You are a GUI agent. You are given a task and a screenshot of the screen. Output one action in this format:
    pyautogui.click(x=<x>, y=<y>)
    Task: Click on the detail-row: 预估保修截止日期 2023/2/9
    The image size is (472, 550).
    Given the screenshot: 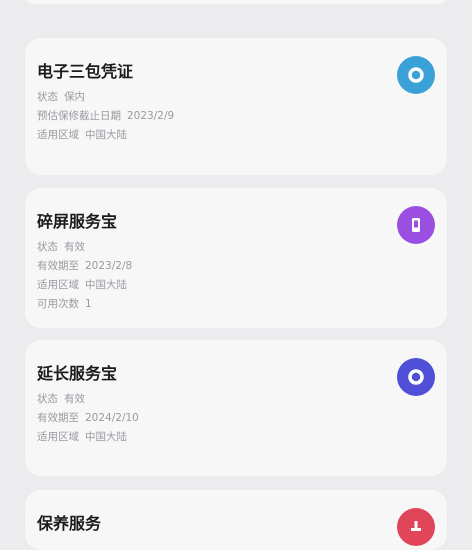 What is the action you would take?
    pyautogui.click(x=106, y=116)
    